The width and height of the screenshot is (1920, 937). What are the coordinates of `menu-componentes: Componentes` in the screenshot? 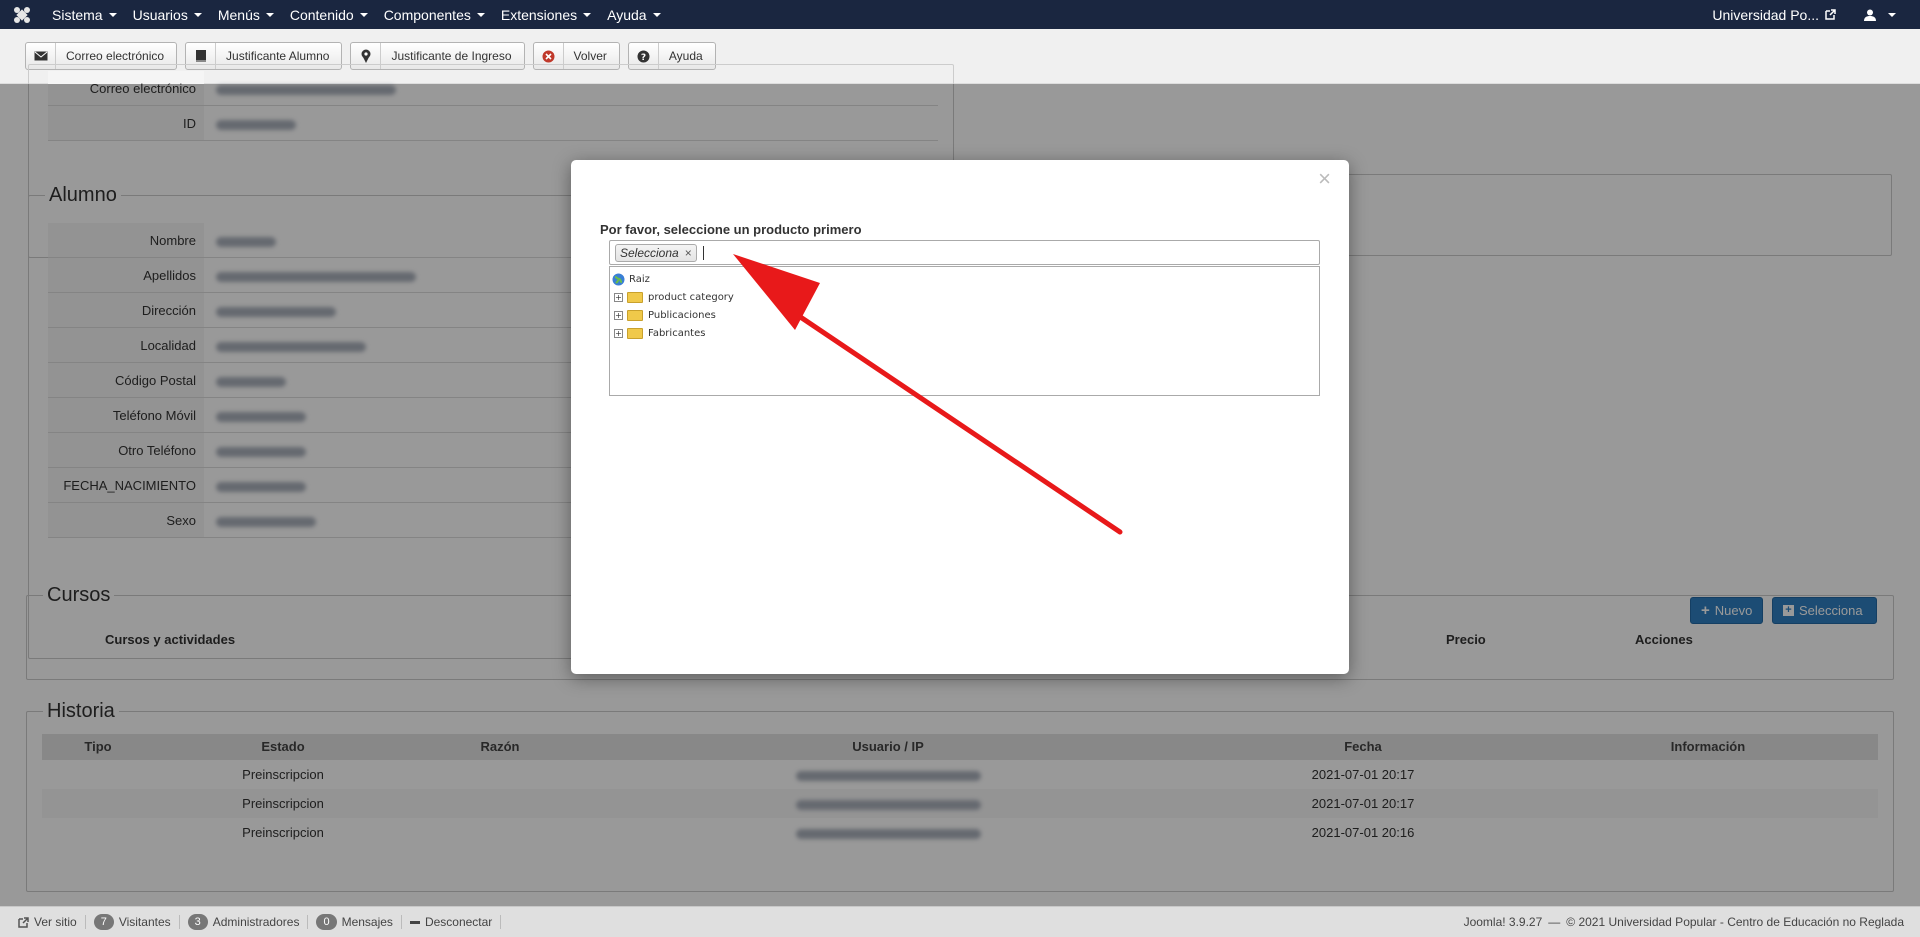 It's located at (434, 14).